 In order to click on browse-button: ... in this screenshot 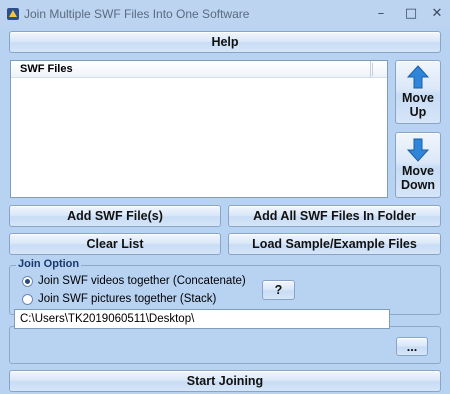, I will do `click(412, 346)`.